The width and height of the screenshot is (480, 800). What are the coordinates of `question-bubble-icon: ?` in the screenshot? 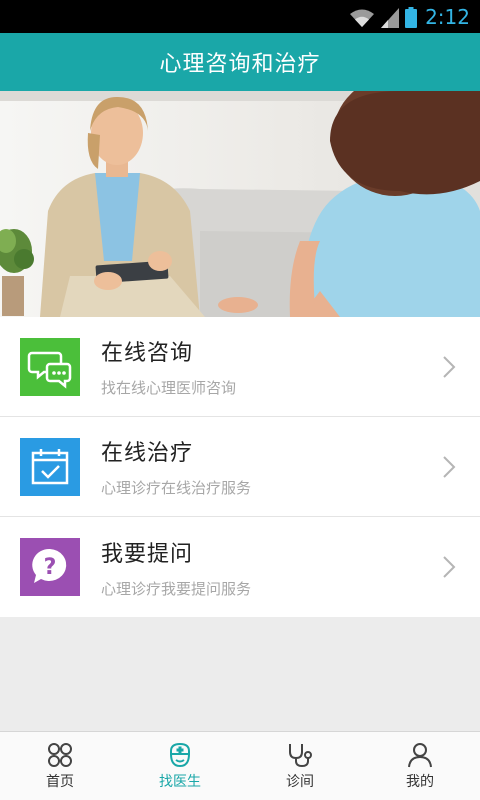 It's located at (50, 567).